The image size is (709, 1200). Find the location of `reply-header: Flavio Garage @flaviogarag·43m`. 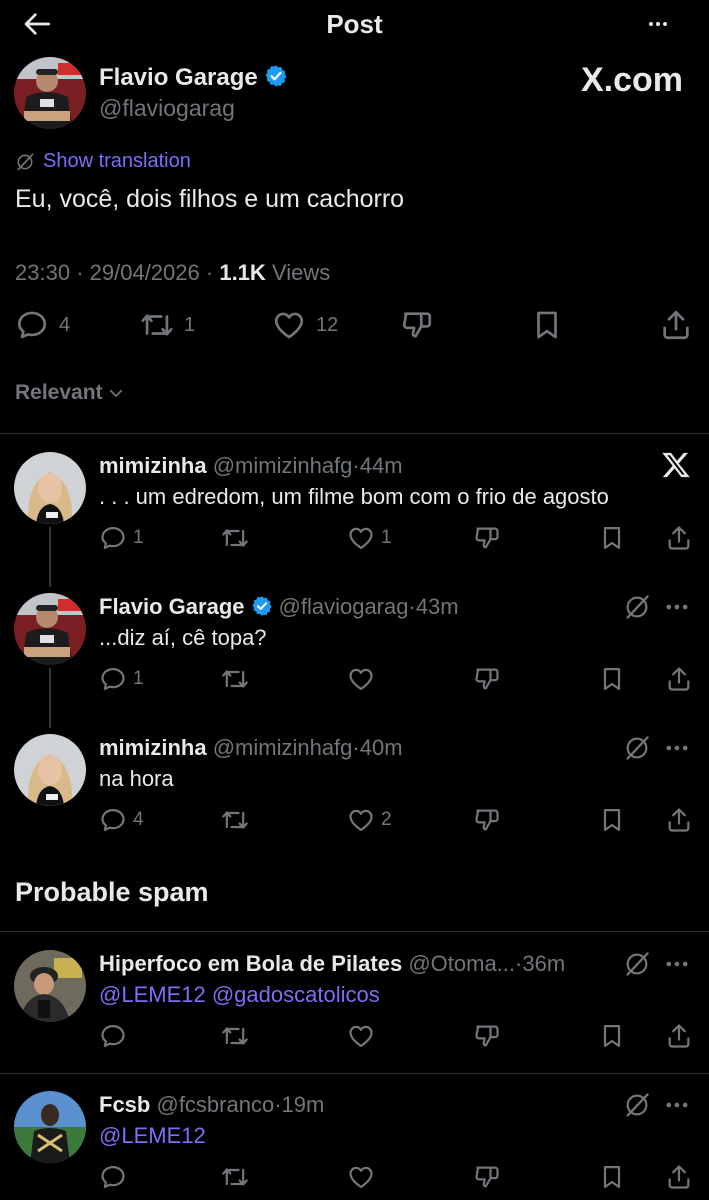

reply-header: Flavio Garage @flaviogarag·43m is located at coordinates (279, 607).